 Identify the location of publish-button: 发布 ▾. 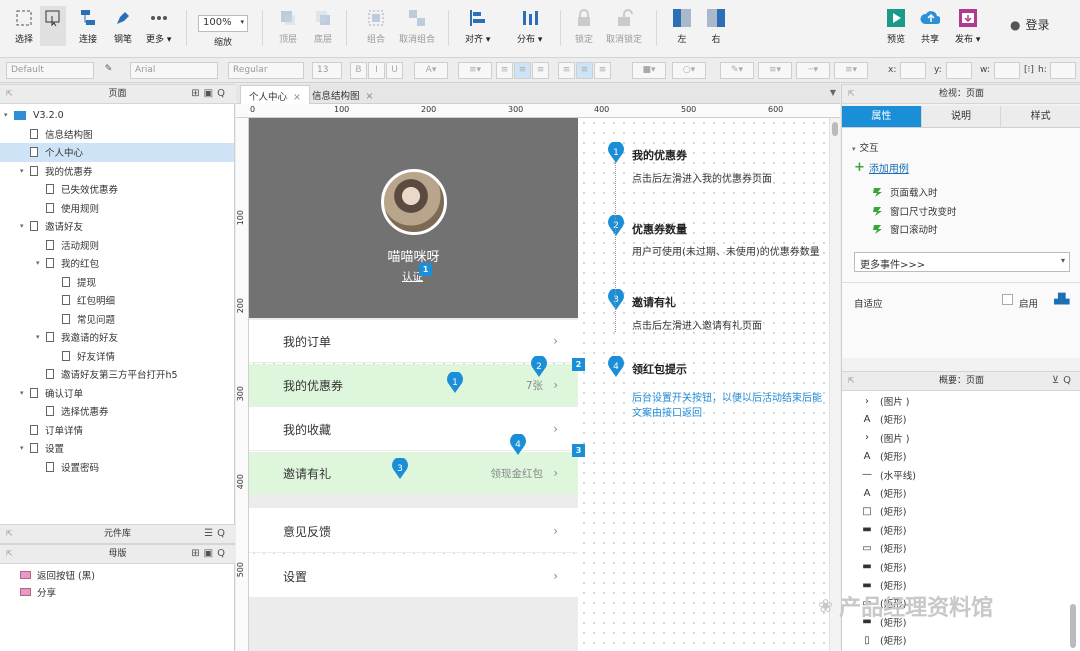
(967, 26).